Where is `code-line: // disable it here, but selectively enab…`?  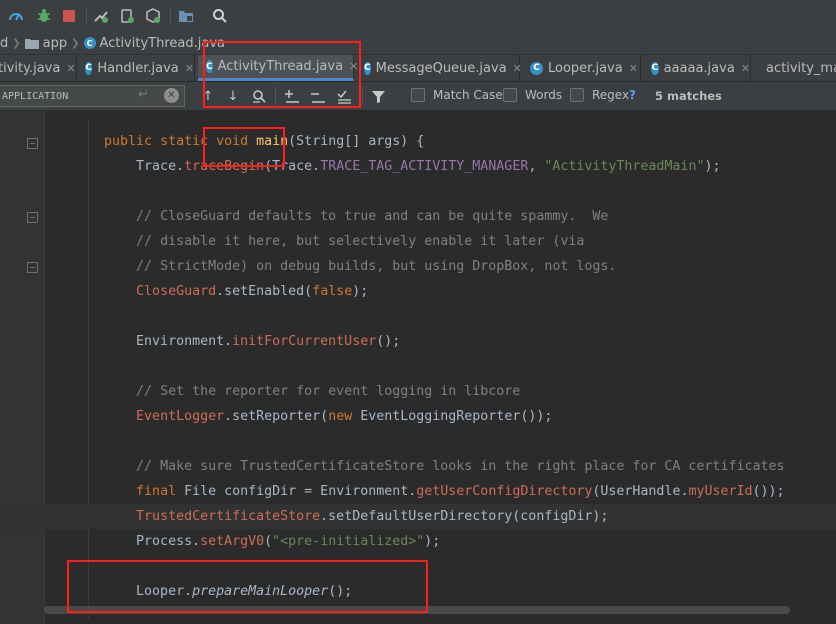 code-line: // disable it here, but selectively enab… is located at coordinates (418, 241).